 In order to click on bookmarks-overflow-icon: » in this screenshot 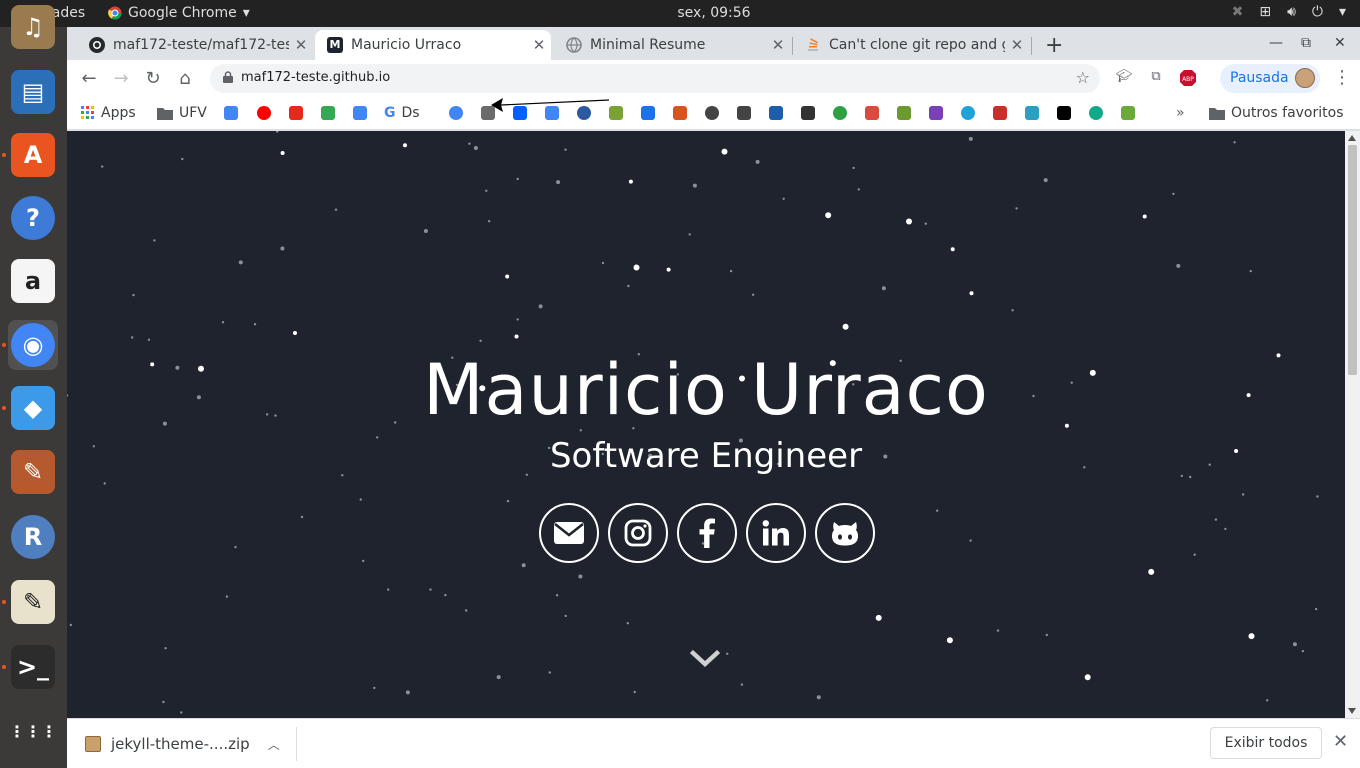, I will do `click(1180, 113)`.